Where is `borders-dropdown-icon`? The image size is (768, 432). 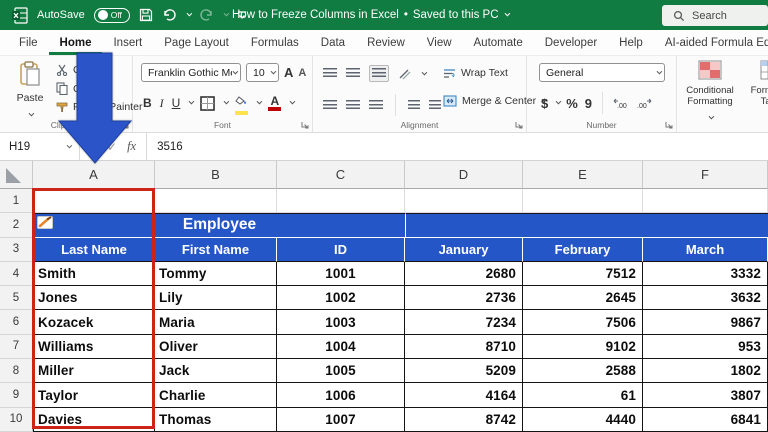
borders-dropdown-icon is located at coordinates (226, 102).